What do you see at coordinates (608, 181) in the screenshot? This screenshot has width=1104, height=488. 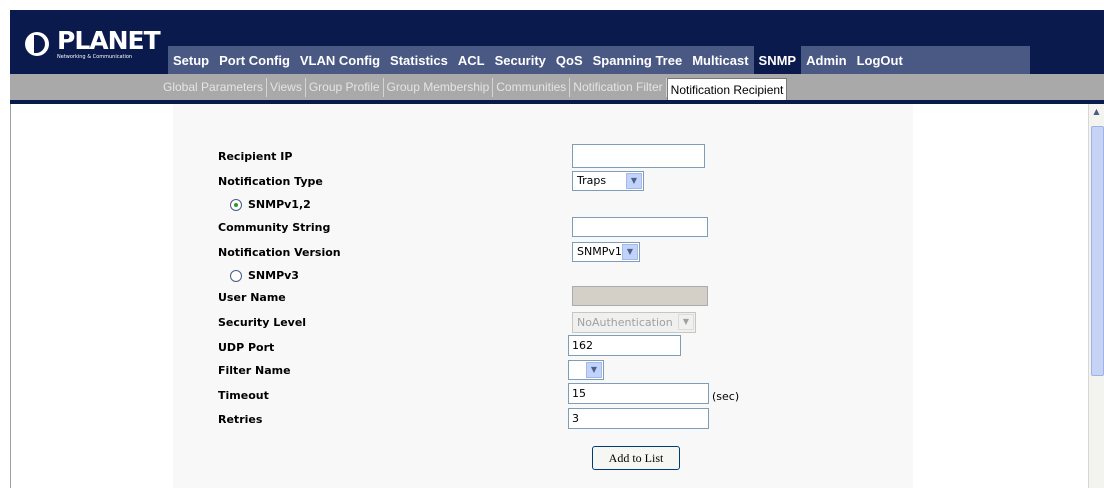 I see `notification-type-select: Traps ▼` at bounding box center [608, 181].